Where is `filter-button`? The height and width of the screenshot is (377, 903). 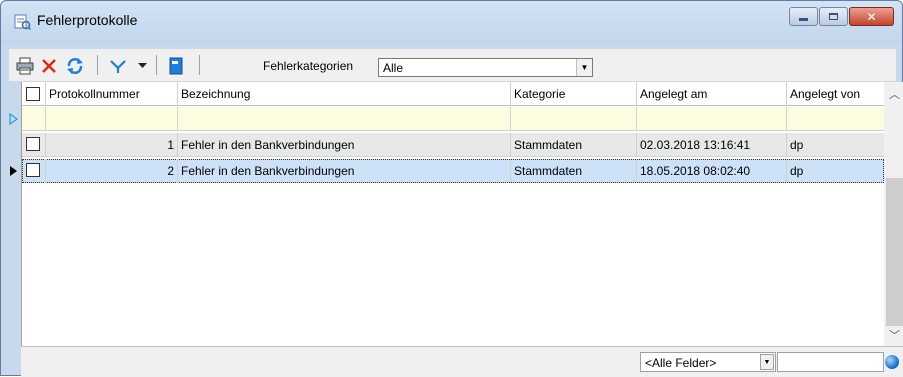
filter-button is located at coordinates (118, 66).